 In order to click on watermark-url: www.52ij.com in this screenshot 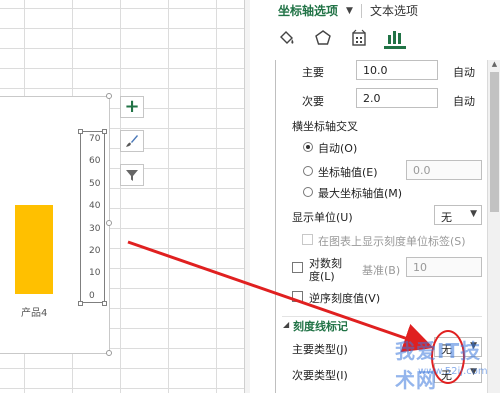, I will do `click(453, 371)`.